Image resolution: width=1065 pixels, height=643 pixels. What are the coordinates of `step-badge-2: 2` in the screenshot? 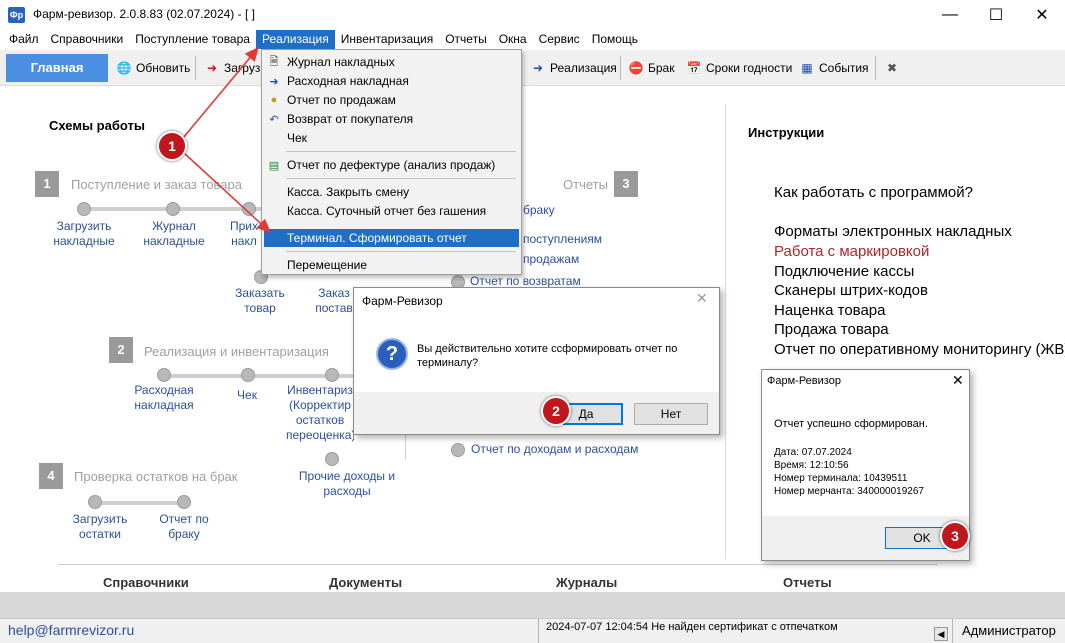 It's located at (556, 411).